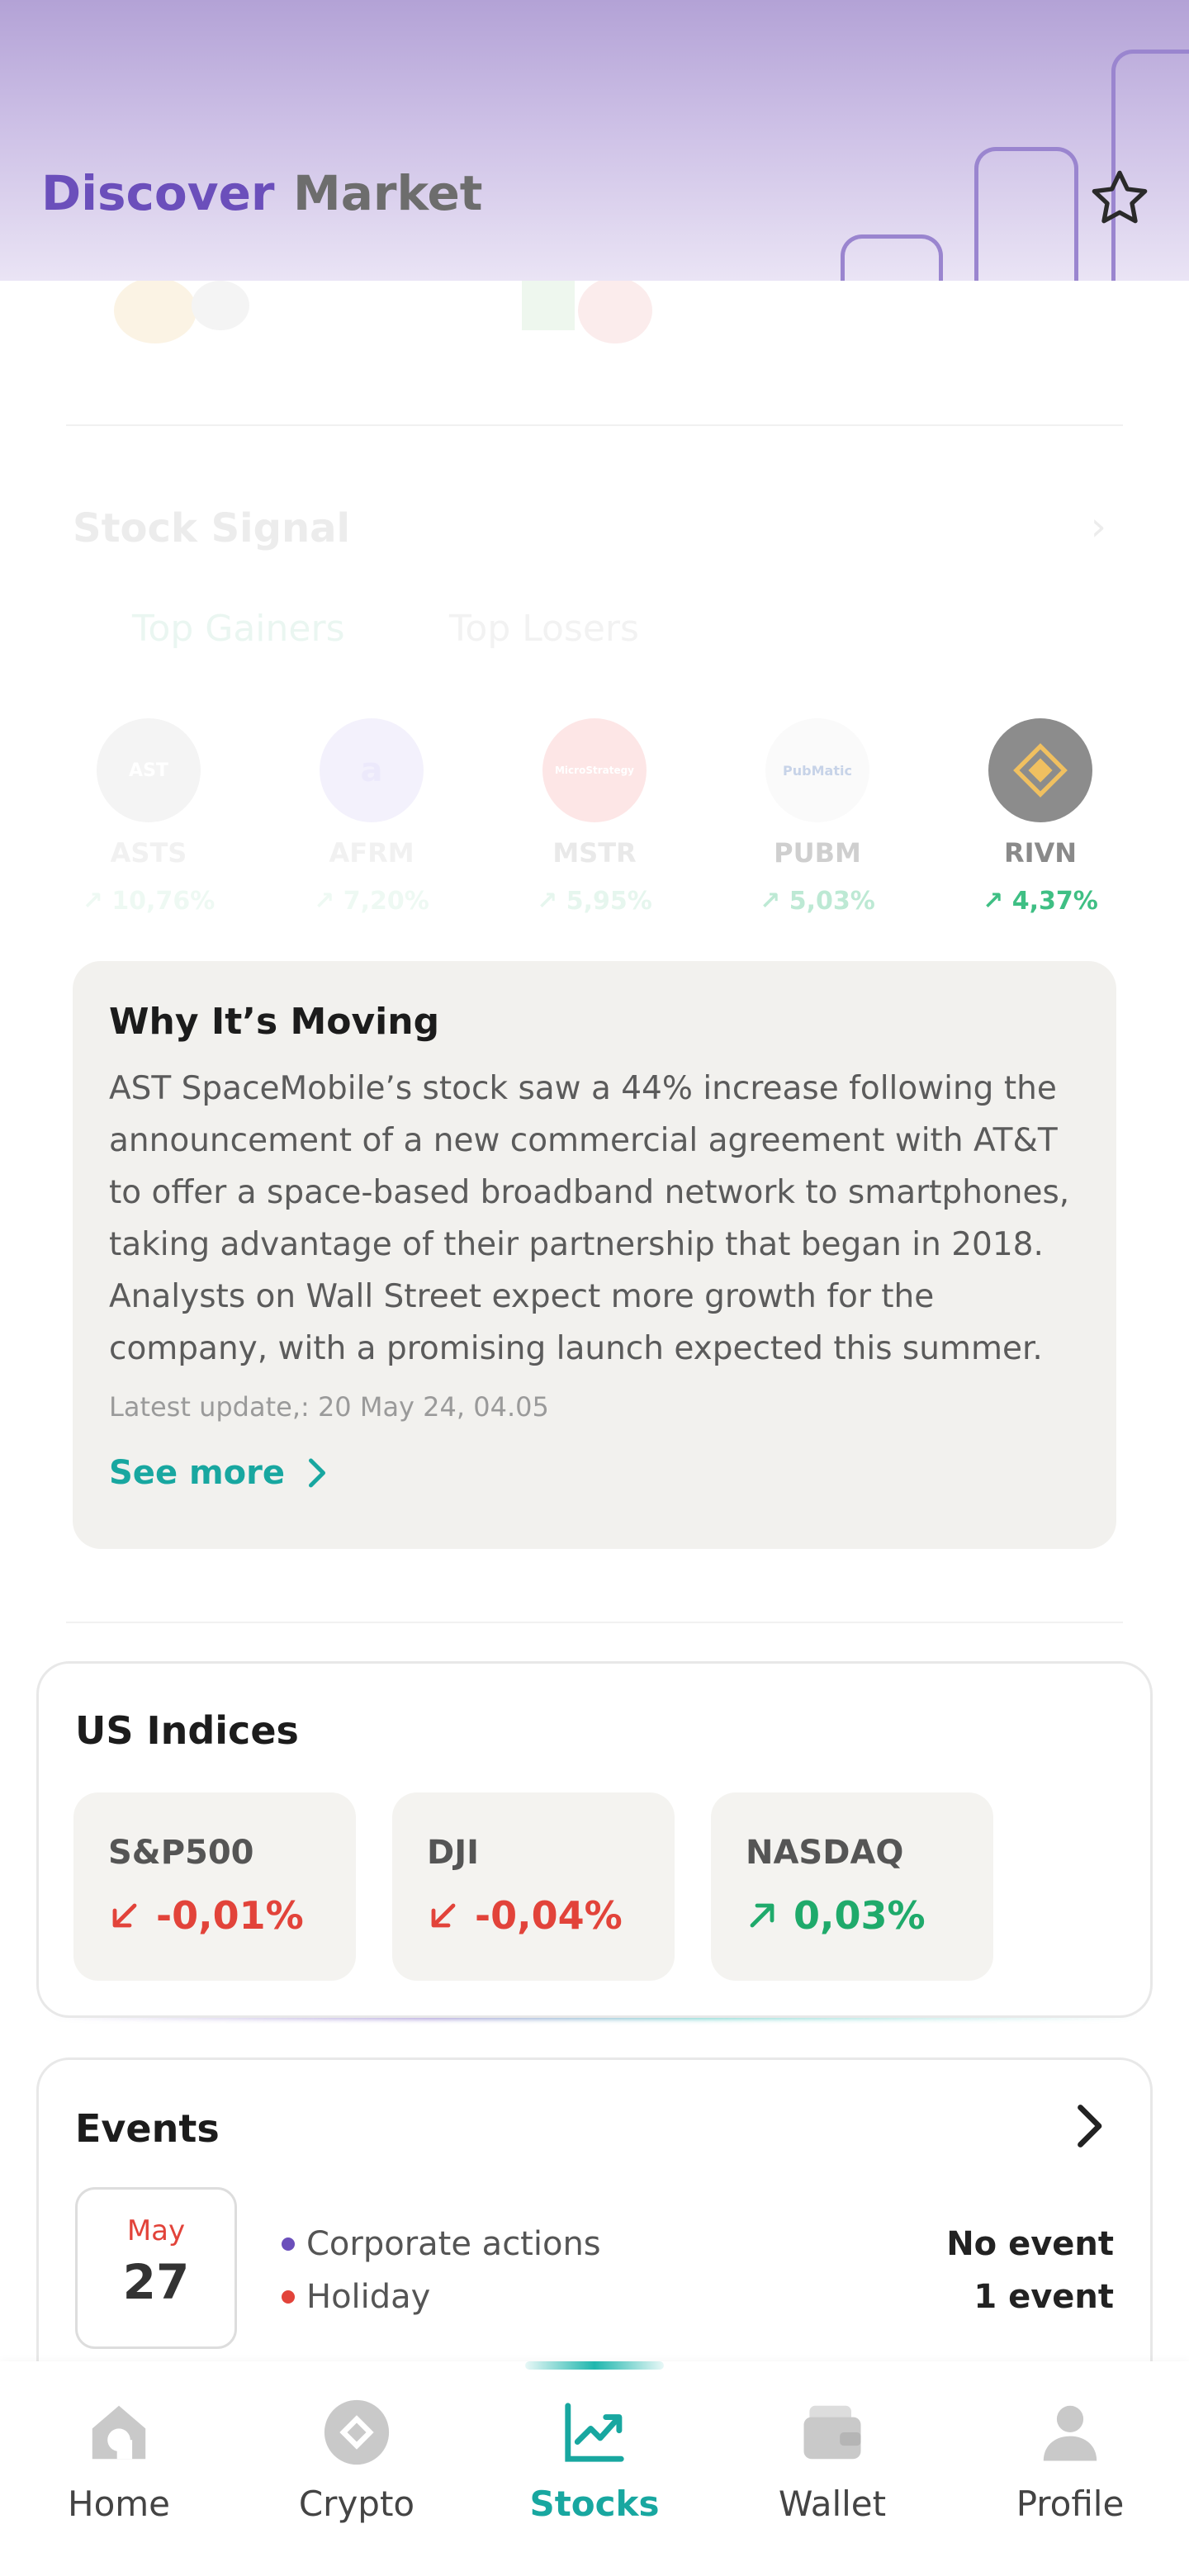  I want to click on home-icon, so click(119, 2432).